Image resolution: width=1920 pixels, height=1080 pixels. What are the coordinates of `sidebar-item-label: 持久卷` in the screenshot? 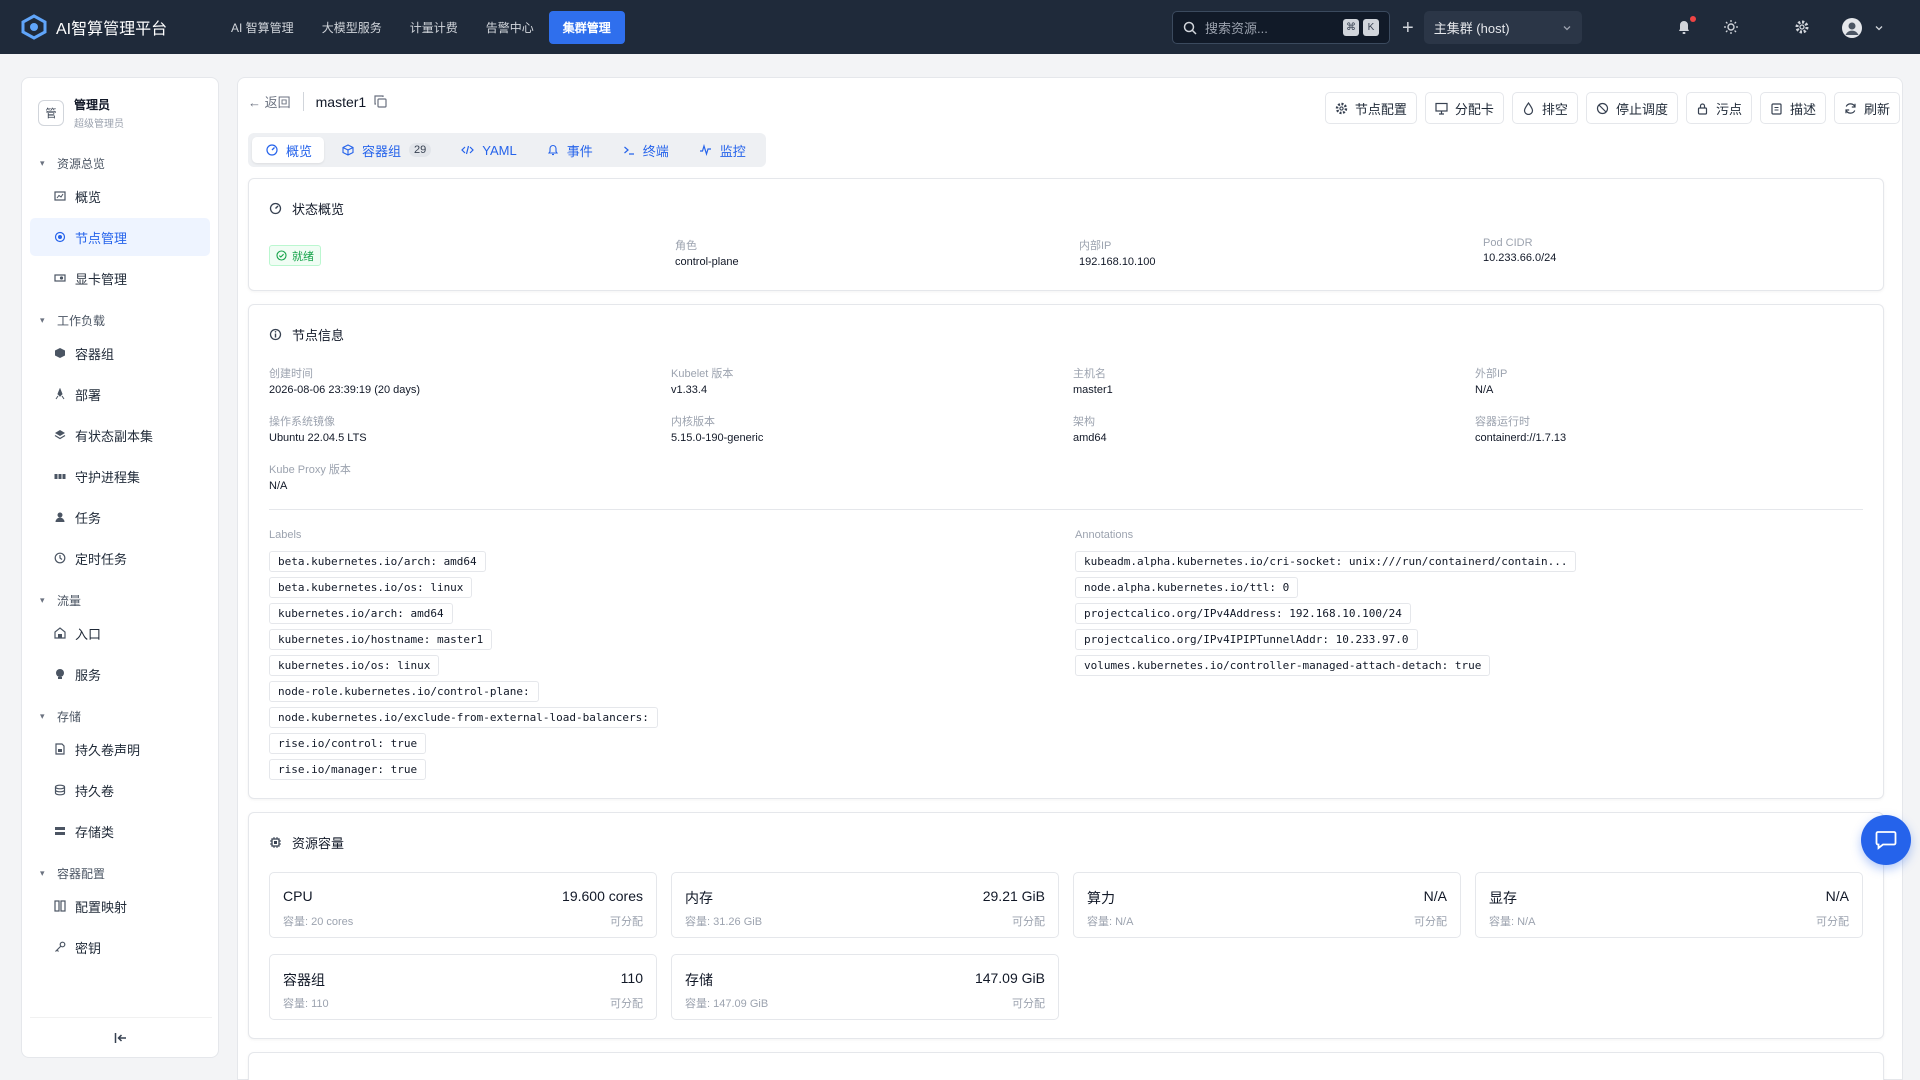 It's located at (95, 791).